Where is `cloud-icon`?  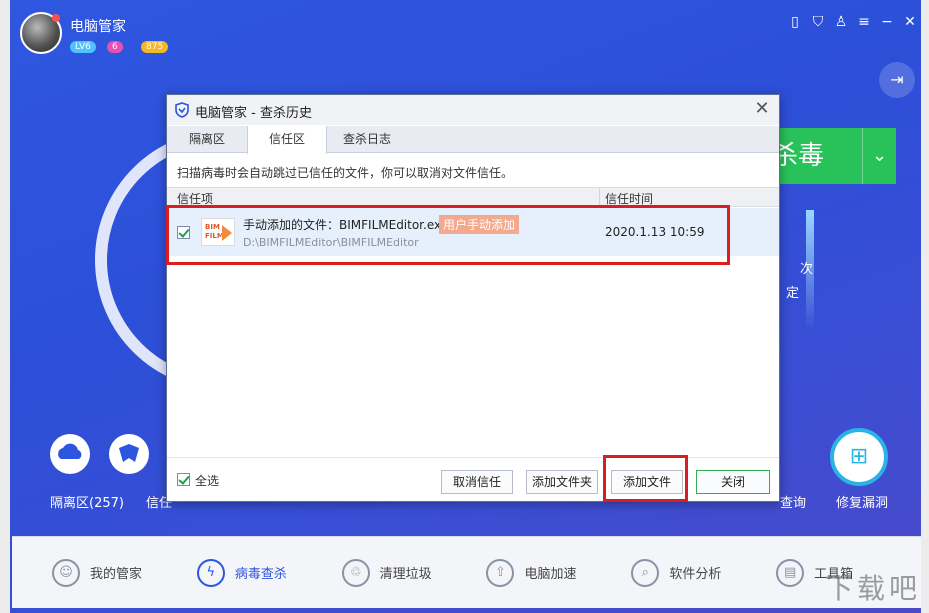
cloud-icon is located at coordinates (70, 454).